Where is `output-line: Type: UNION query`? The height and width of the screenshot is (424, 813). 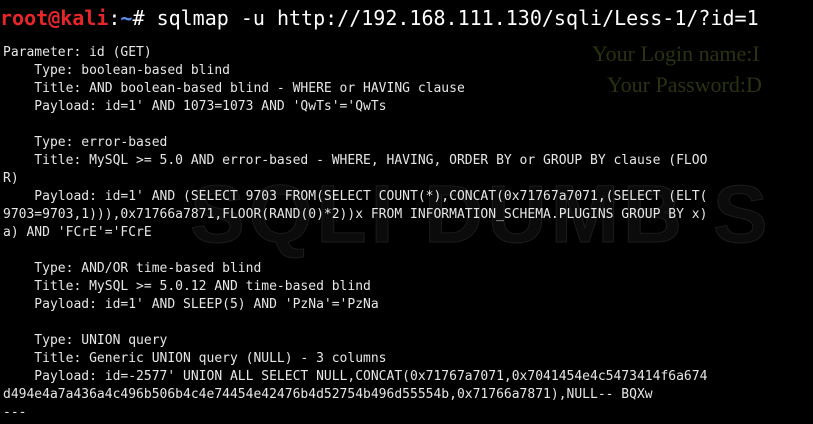 output-line: Type: UNION query is located at coordinates (85, 340).